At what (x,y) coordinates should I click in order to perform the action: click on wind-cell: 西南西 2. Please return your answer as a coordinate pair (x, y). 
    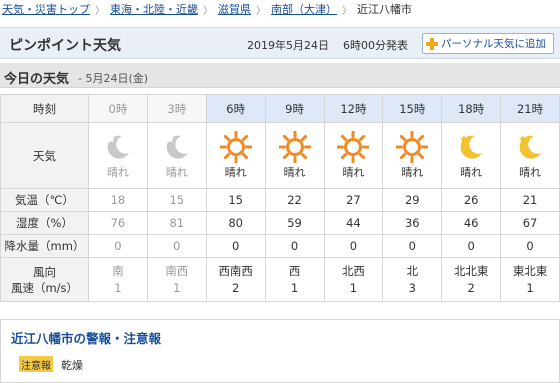
    Looking at the image, I should click on (235, 279).